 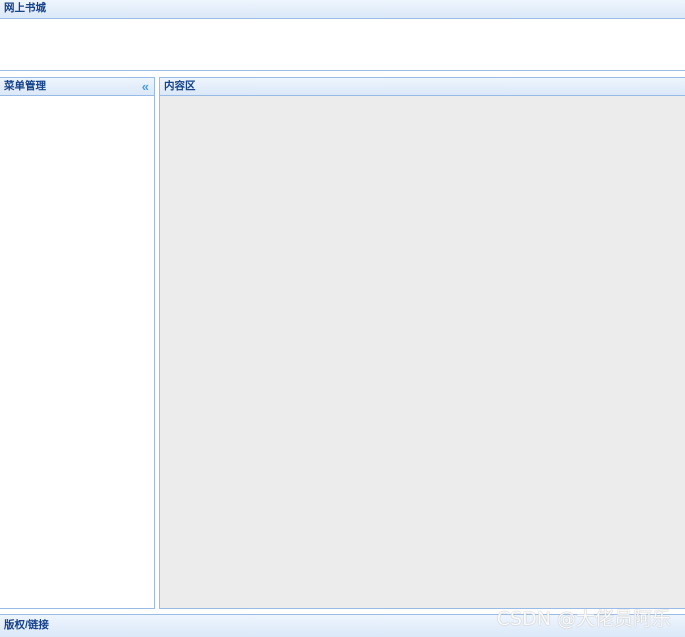 What do you see at coordinates (342, 625) in the screenshot?
I see `south-panel-header: 版权/链接` at bounding box center [342, 625].